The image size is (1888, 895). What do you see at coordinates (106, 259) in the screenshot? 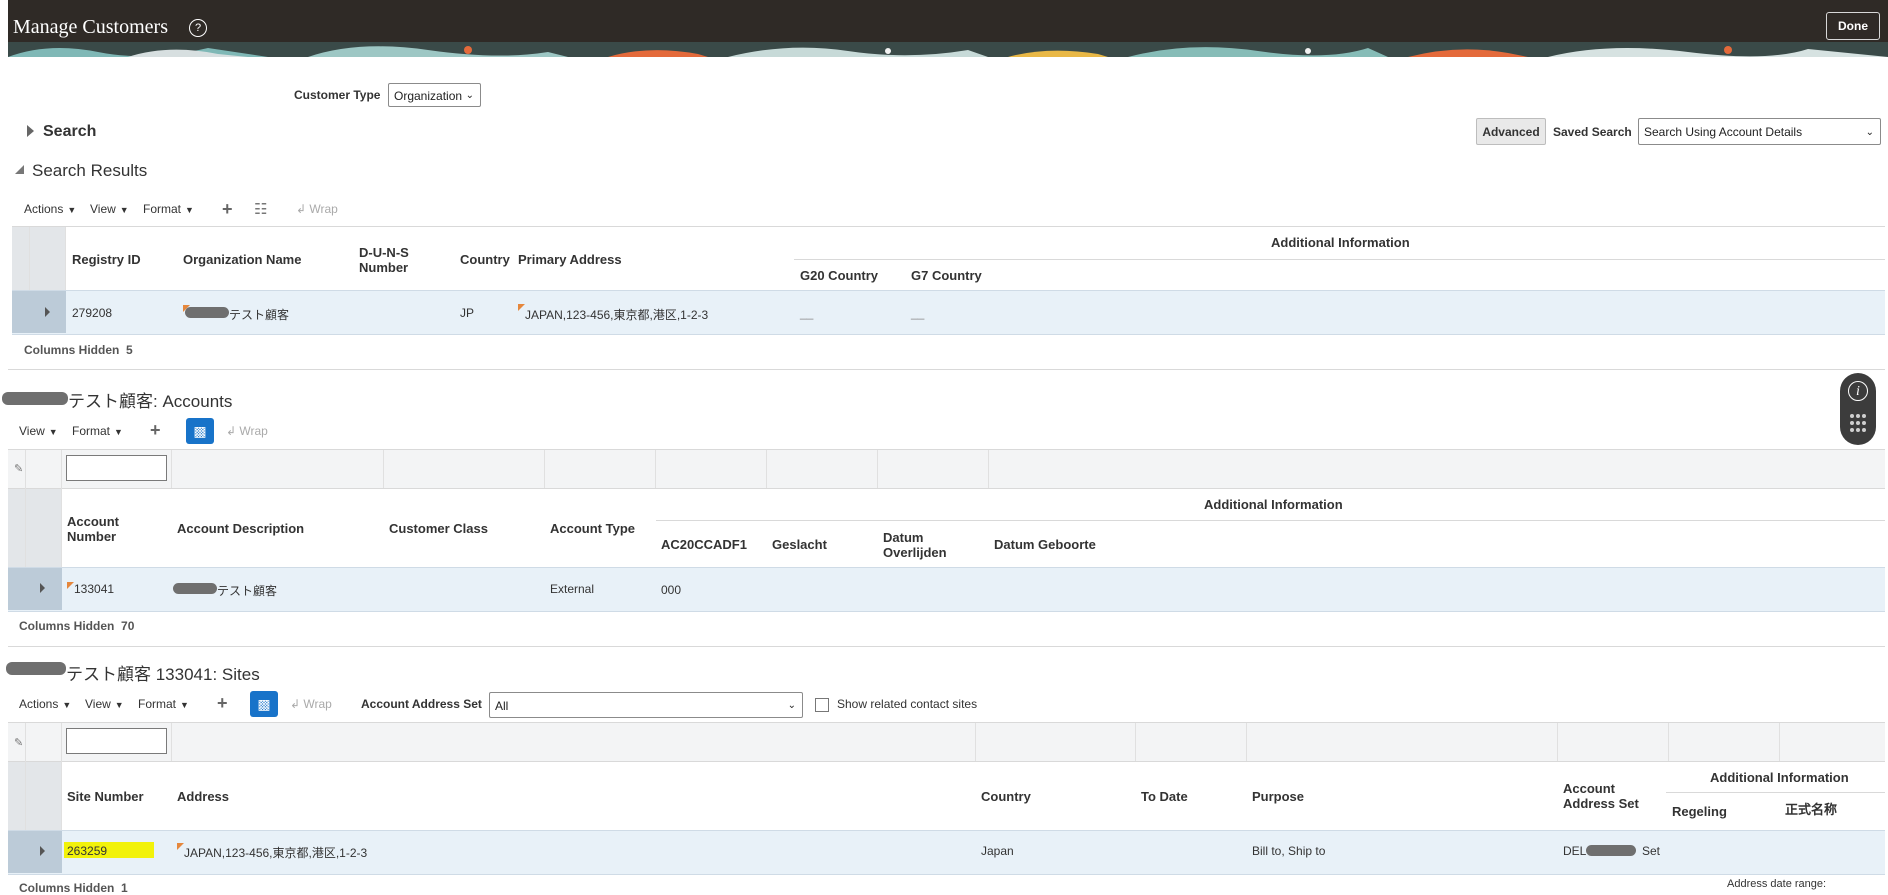
I see `col-registry-id: Registry ID` at bounding box center [106, 259].